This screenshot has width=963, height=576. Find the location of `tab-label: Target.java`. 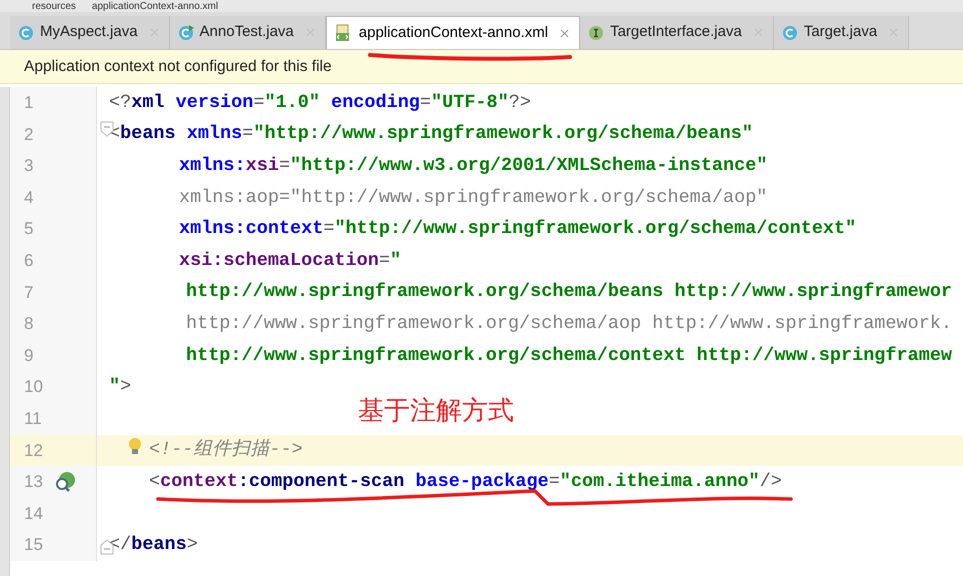

tab-label: Target.java is located at coordinates (841, 32).